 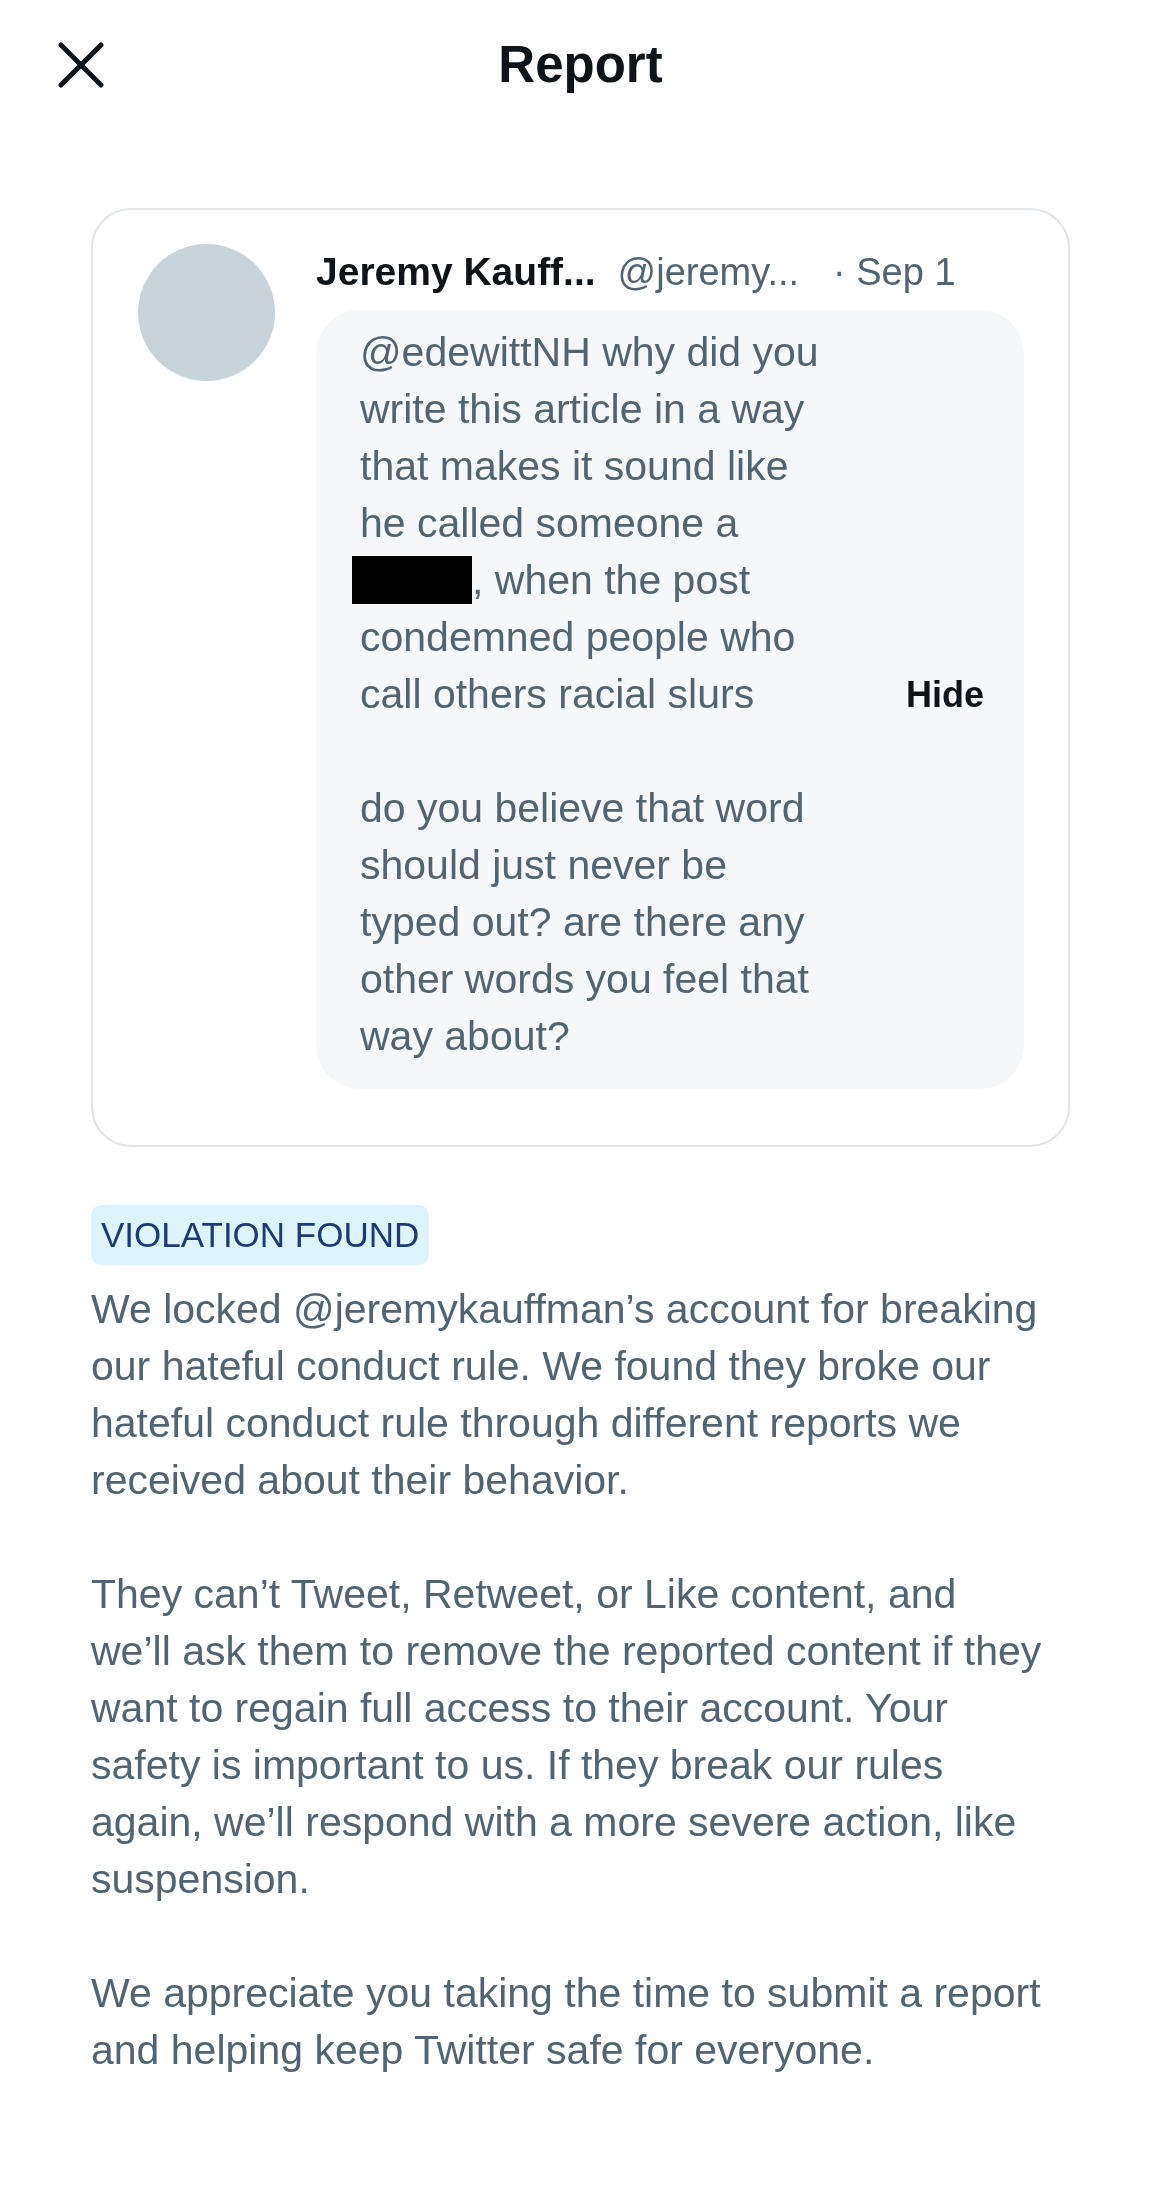 I want to click on body-paragraph: We appreciate you taking the time to submit a report and helping keep Twitter safe for everyone., so click(x=566, y=2022).